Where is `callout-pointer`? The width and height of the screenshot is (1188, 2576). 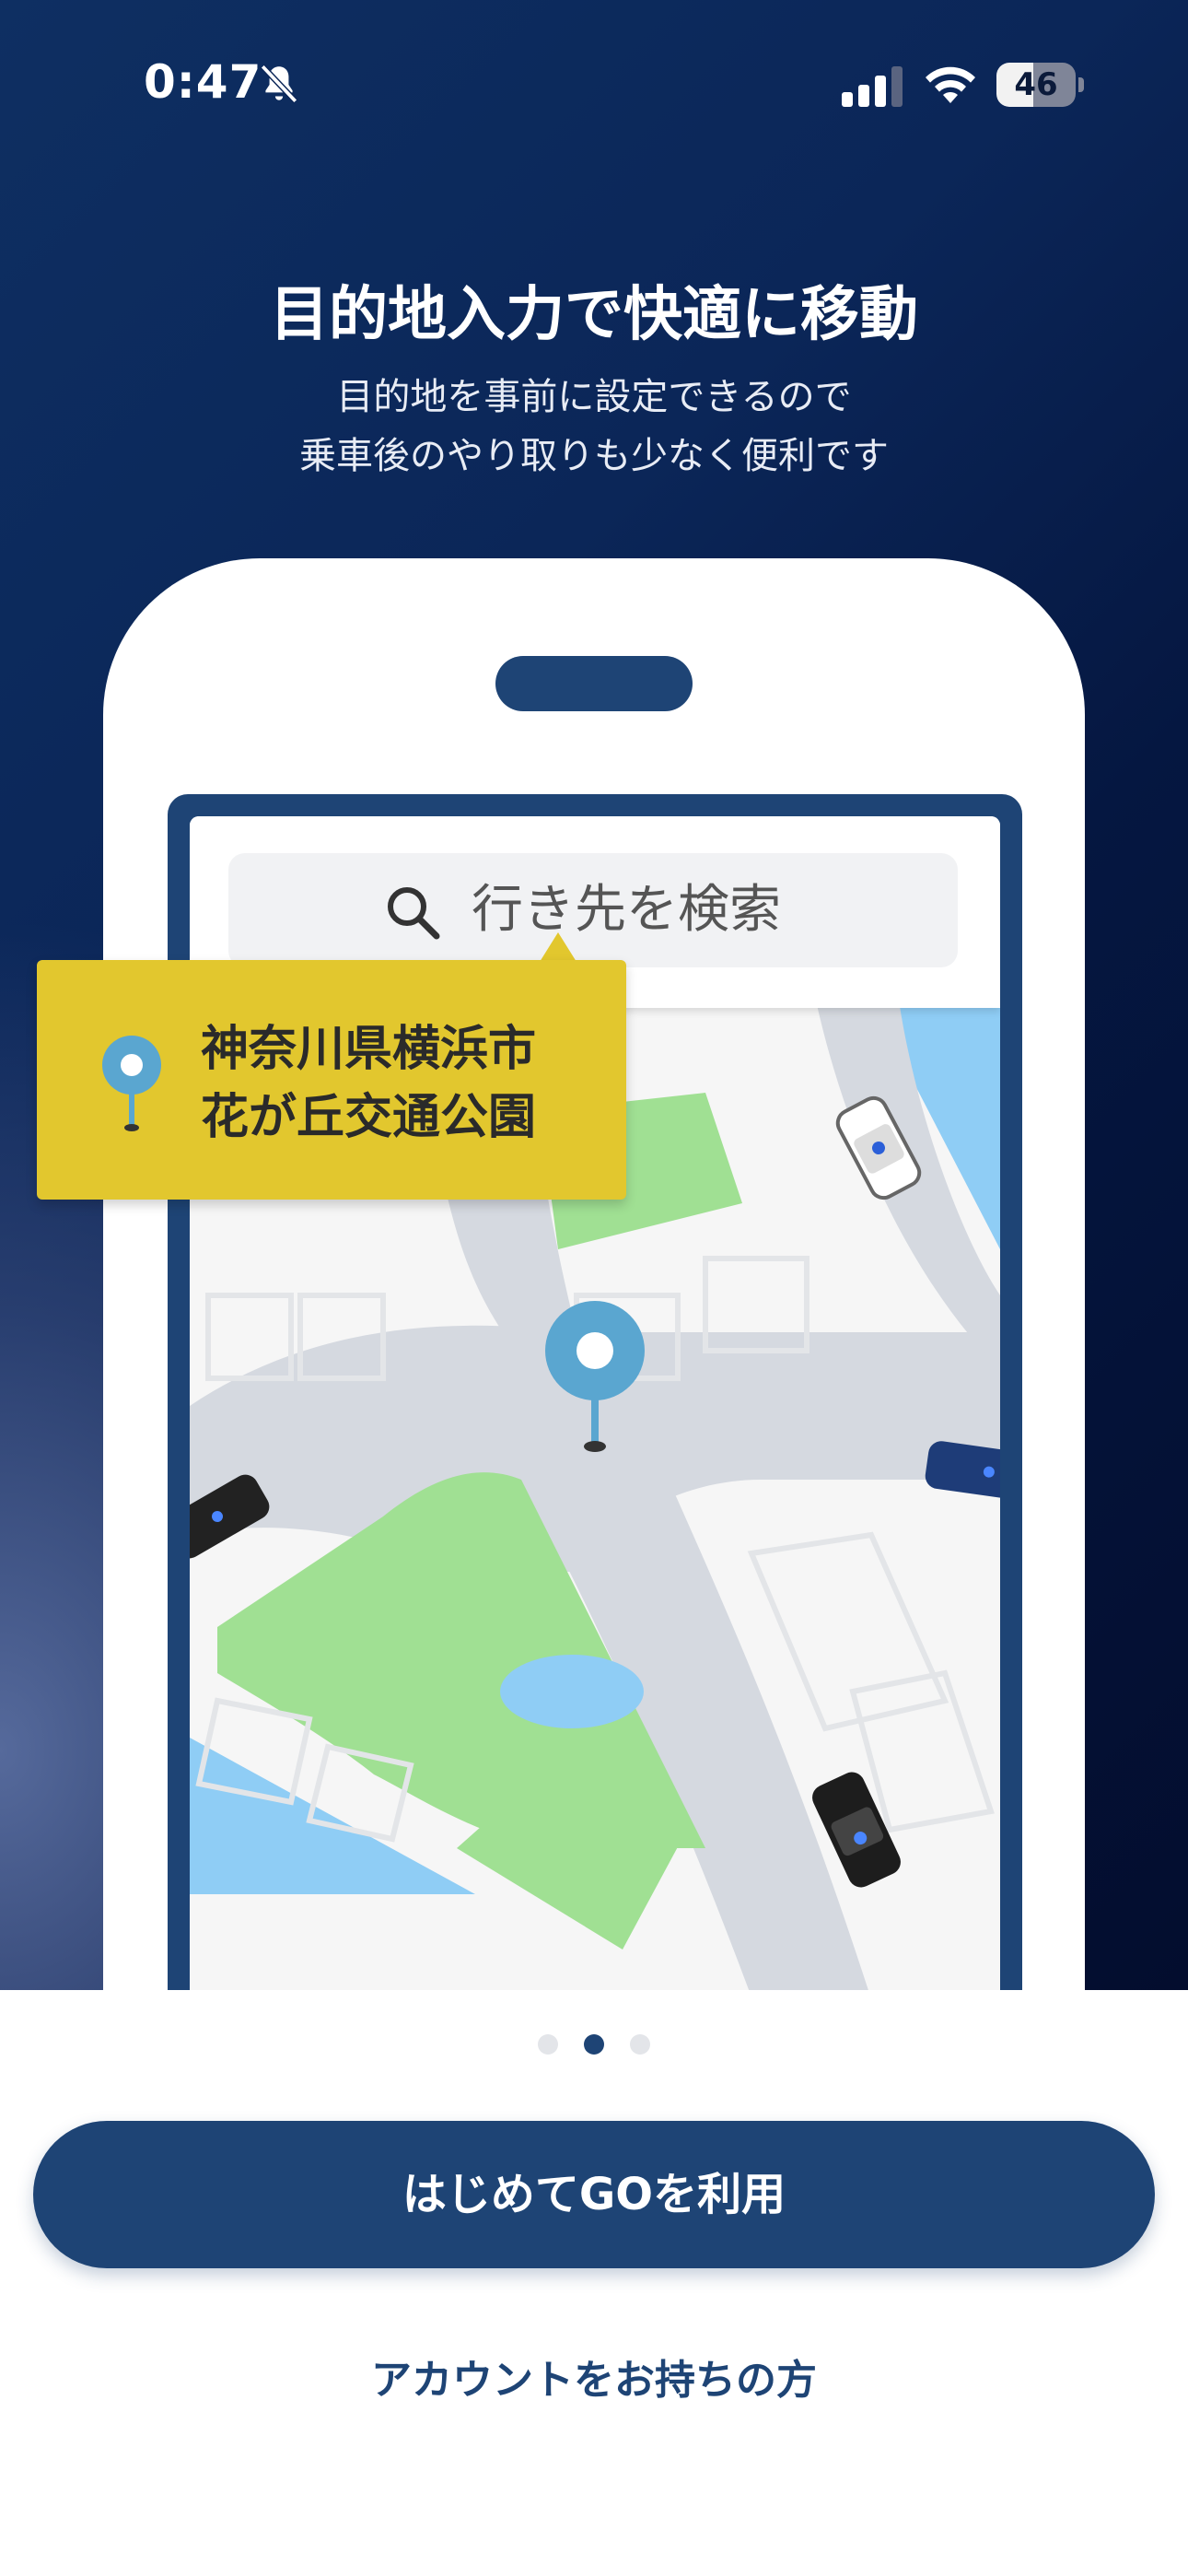 callout-pointer is located at coordinates (558, 947).